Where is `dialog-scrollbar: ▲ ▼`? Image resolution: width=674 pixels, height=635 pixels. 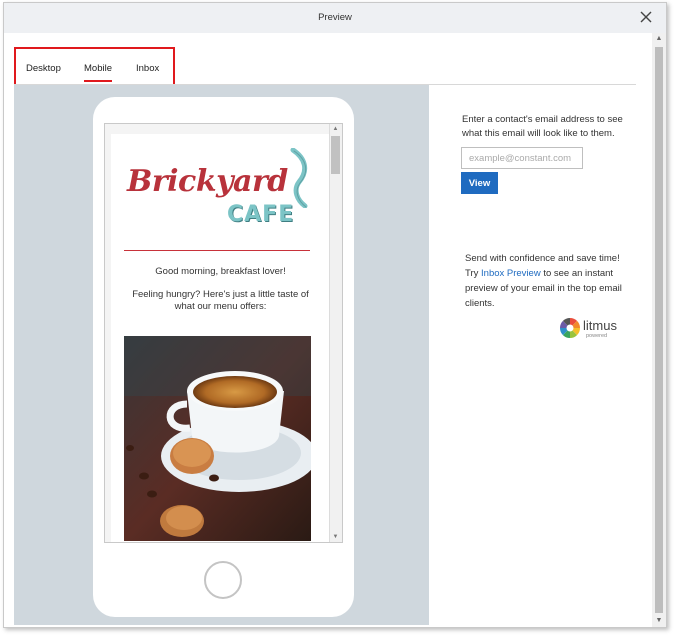
dialog-scrollbar: ▲ ▼ is located at coordinates (659, 330).